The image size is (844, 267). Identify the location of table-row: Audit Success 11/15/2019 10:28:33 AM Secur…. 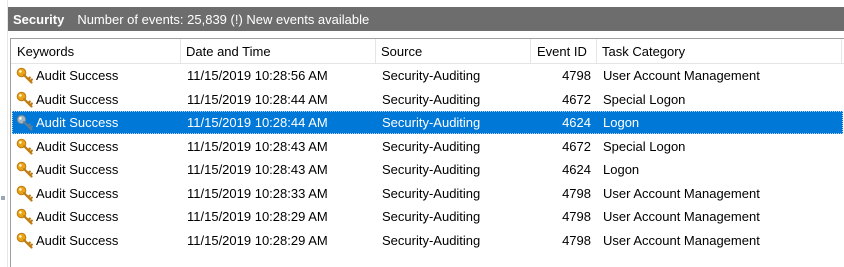
(427, 193).